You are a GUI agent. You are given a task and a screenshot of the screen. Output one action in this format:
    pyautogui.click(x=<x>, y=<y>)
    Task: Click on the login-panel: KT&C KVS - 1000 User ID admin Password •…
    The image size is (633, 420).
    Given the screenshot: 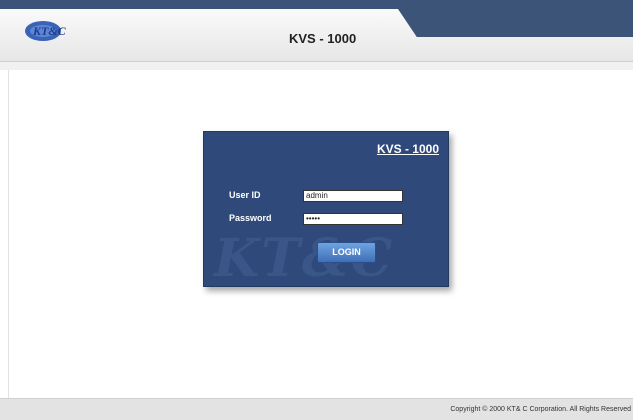 What is the action you would take?
    pyautogui.click(x=326, y=209)
    